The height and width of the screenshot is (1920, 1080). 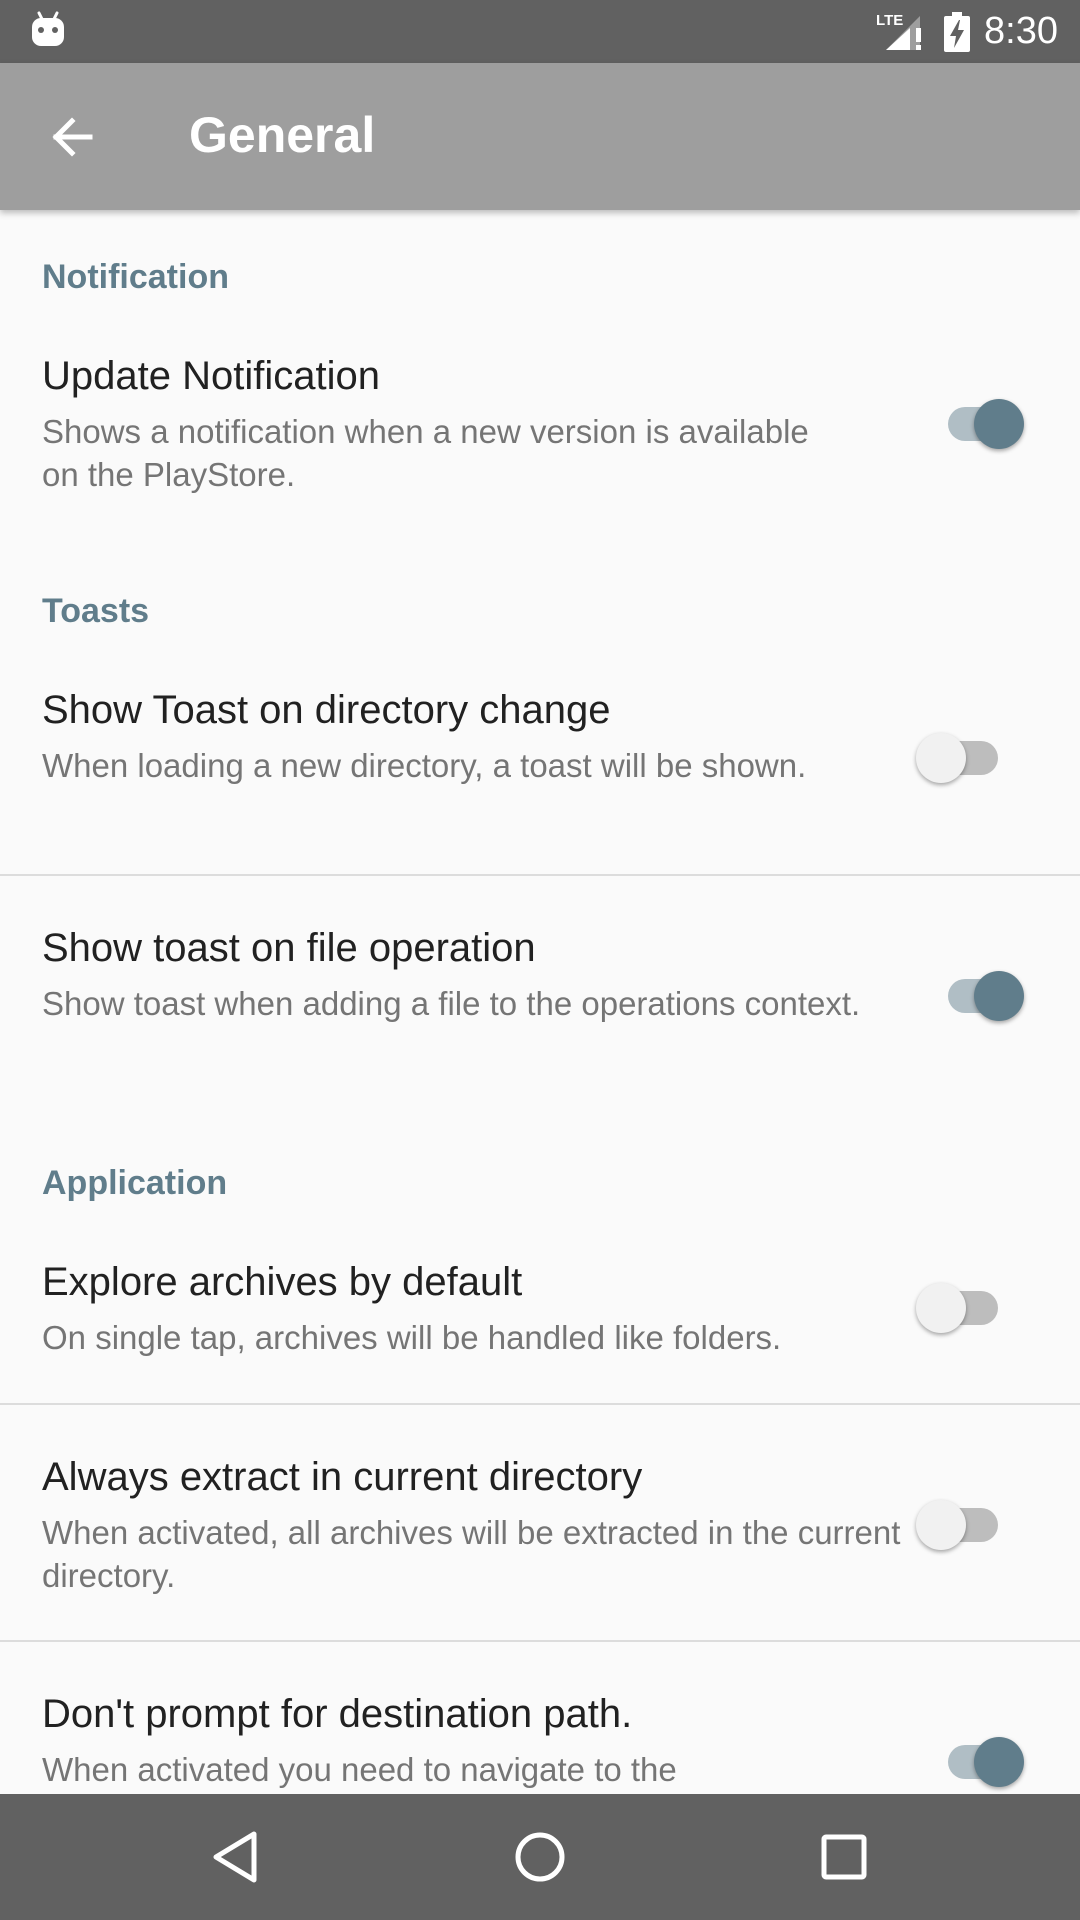 I want to click on nav-home-button, so click(x=540, y=1857).